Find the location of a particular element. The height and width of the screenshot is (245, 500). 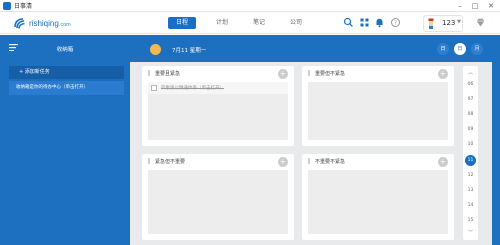

logo: rishiqing.com is located at coordinates (41, 23).